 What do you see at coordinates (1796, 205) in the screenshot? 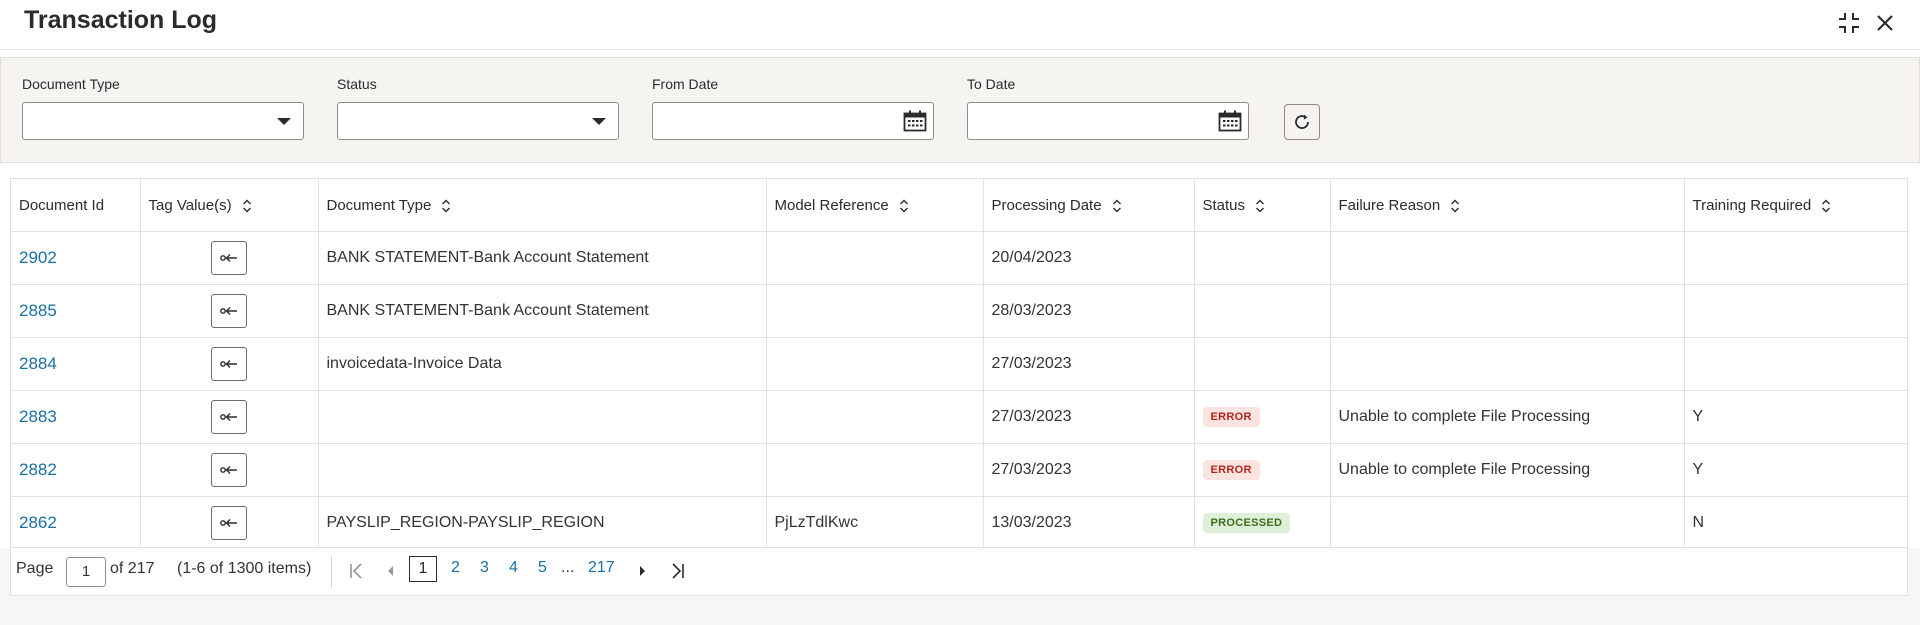
I see `column-header-training-required: Training Required` at bounding box center [1796, 205].